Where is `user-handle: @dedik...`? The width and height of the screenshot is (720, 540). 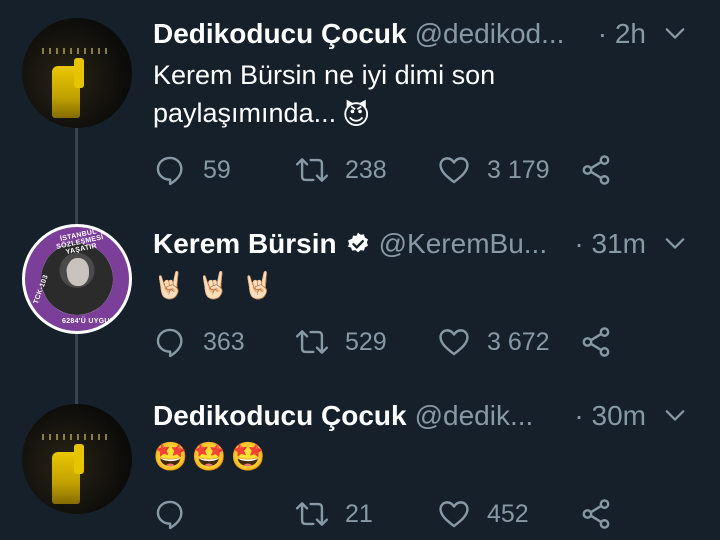
user-handle: @dedik... is located at coordinates (474, 416).